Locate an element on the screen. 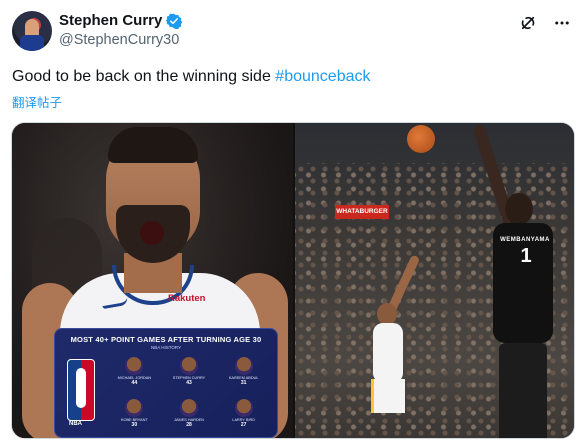 The image size is (585, 444). tweet-header: Stephen Curry @StephenCurry30 is located at coordinates (292, 32).